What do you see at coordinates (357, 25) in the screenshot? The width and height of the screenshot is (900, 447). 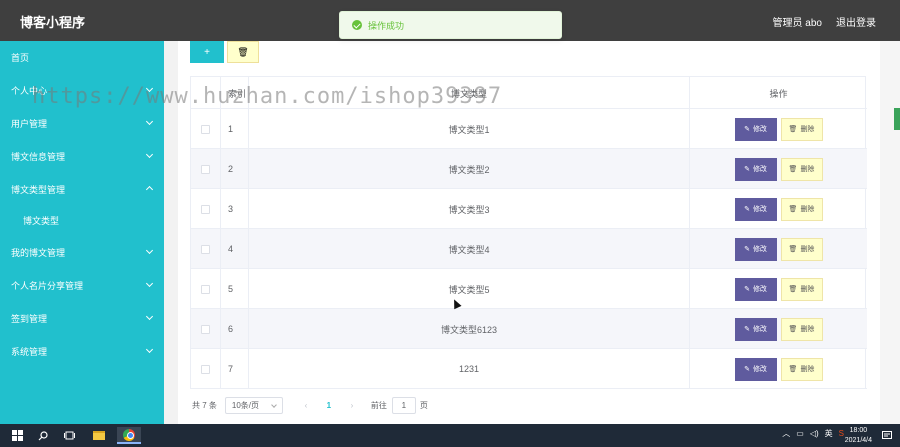 I see `check-circle-icon` at bounding box center [357, 25].